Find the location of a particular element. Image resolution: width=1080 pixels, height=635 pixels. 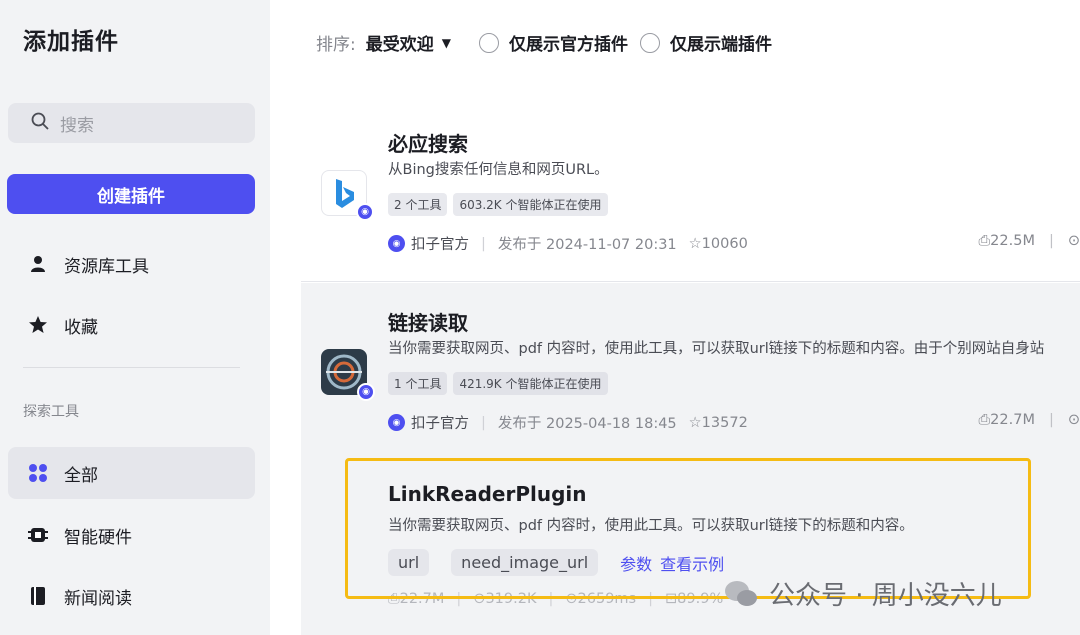

publish-date: 发布于 2025-04-18 18:45 is located at coordinates (587, 424).